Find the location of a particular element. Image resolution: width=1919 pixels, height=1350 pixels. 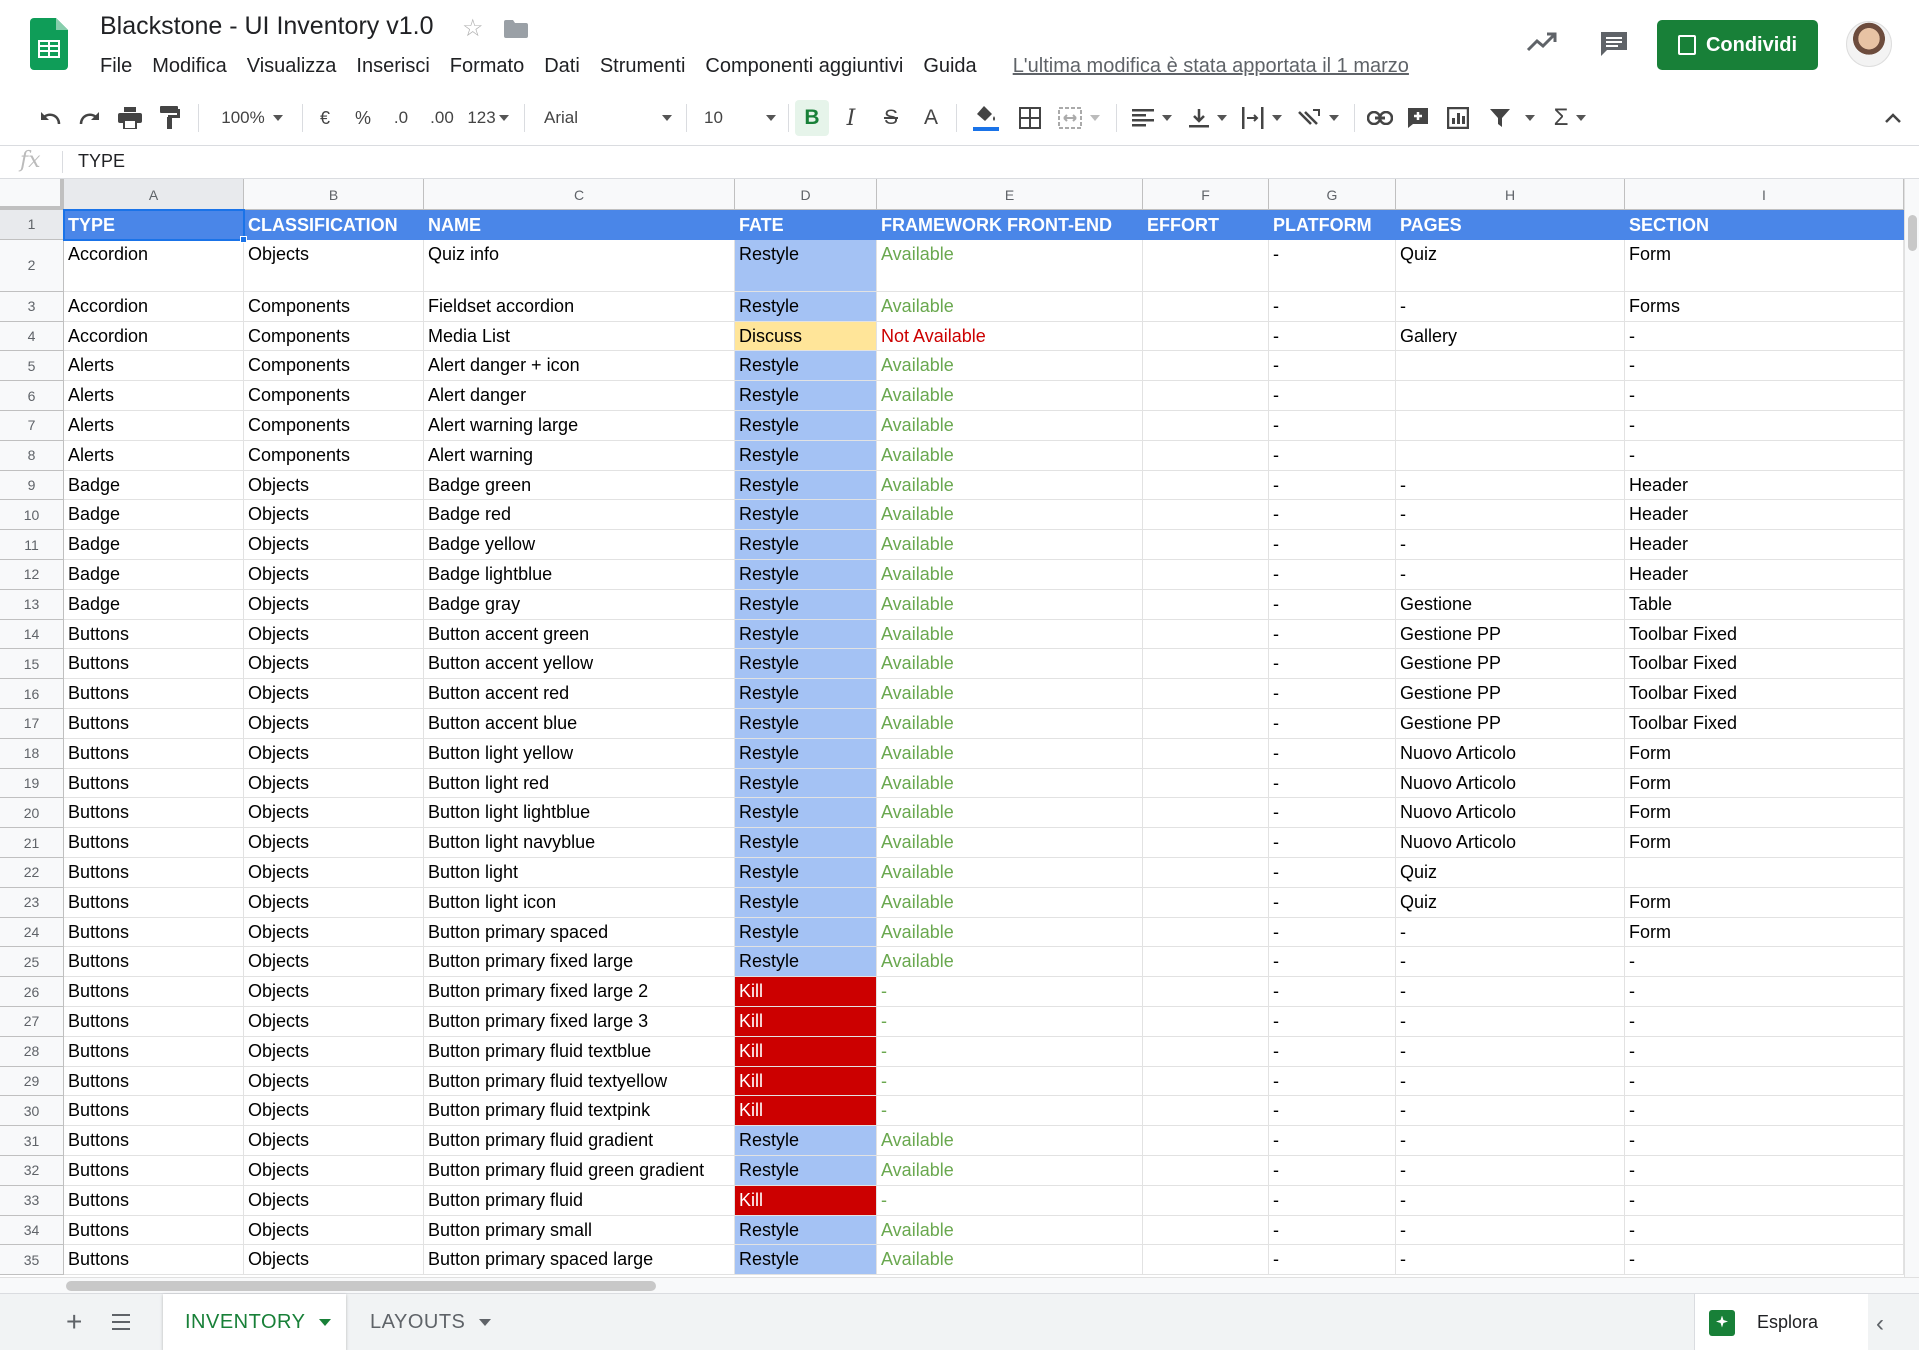

row-header: 20 is located at coordinates (32, 813).